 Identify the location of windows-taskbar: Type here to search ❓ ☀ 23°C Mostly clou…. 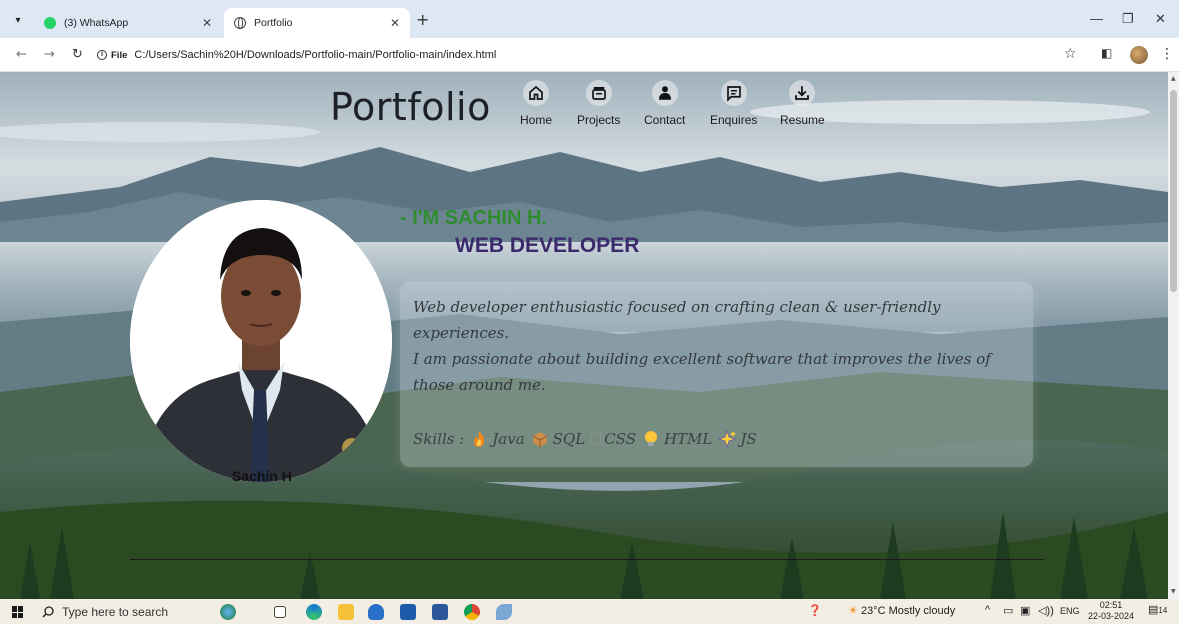
(589, 611).